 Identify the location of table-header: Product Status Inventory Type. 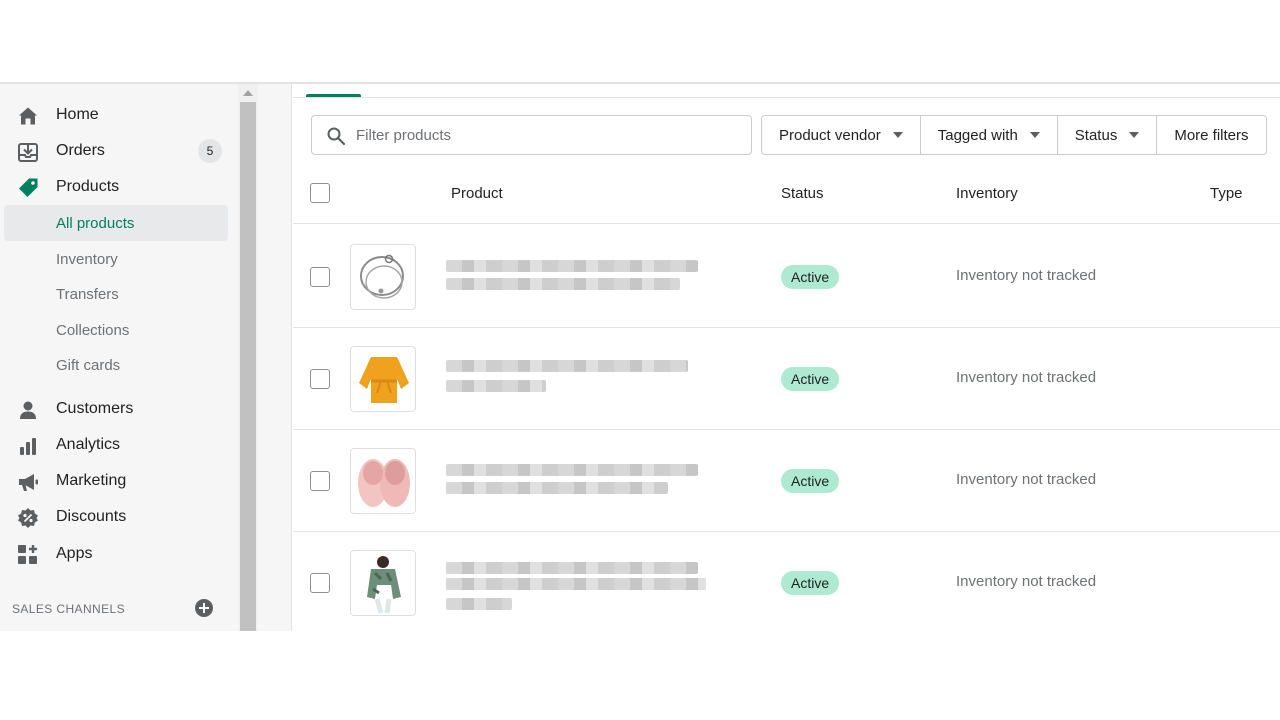
(786, 196).